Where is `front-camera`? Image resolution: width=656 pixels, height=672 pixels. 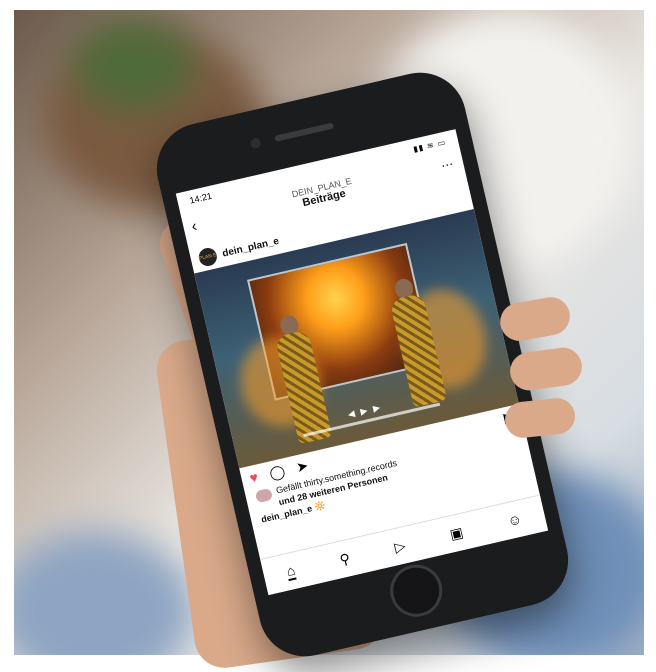 front-camera is located at coordinates (255, 143).